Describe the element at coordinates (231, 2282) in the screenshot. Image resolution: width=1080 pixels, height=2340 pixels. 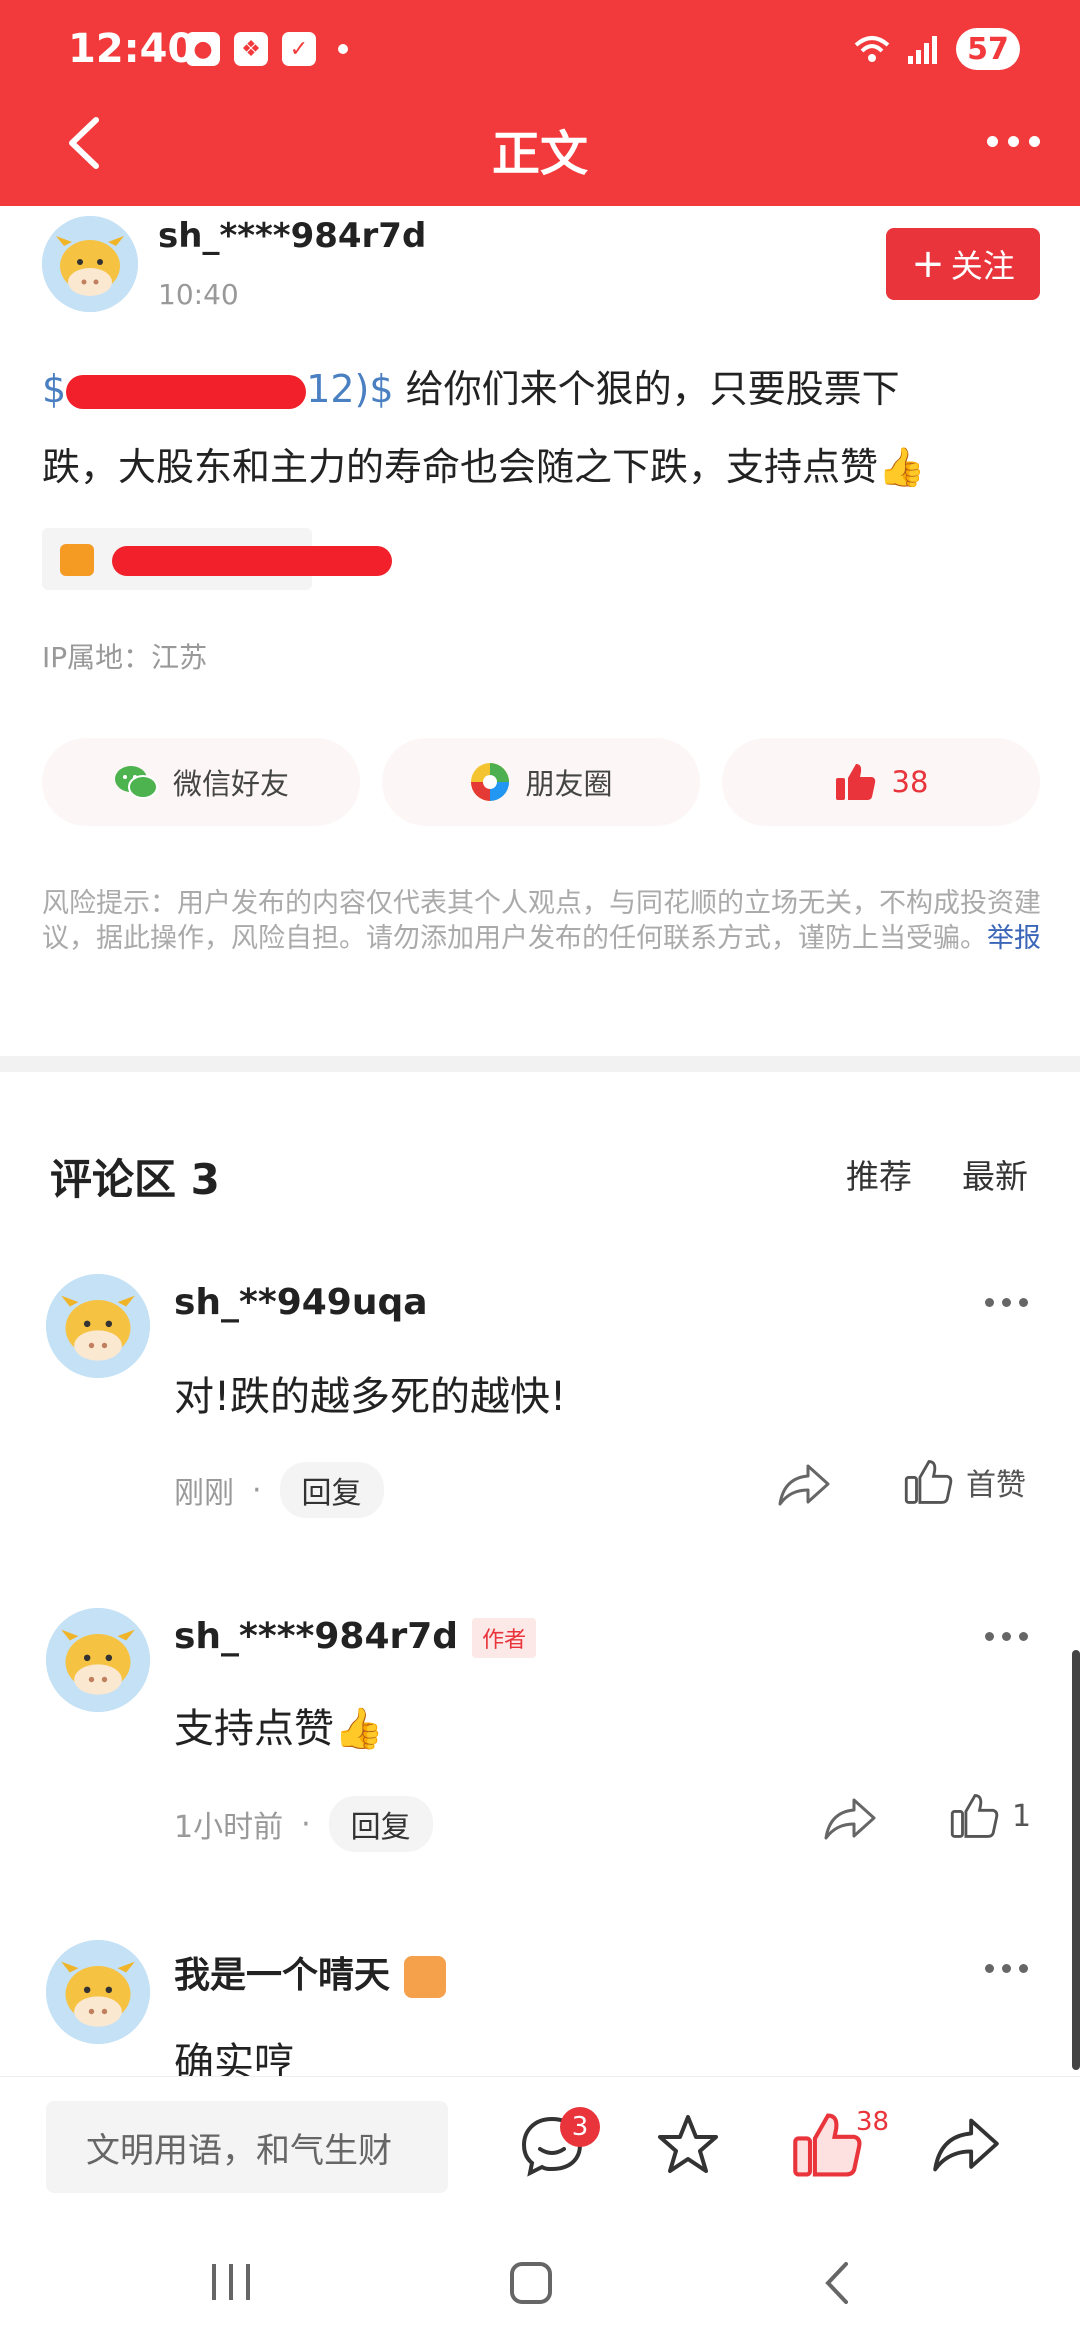
I see `recent-apps-icon` at that location.